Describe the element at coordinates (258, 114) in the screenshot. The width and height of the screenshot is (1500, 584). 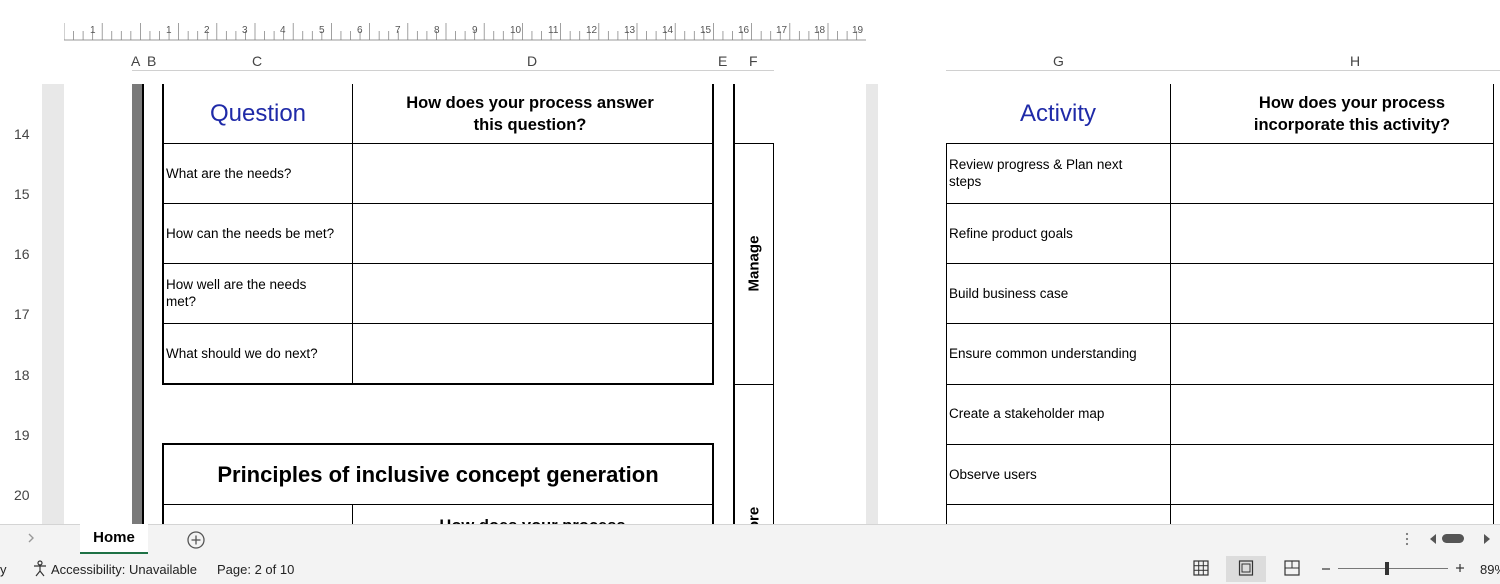
I see `question-header: Question` at that location.